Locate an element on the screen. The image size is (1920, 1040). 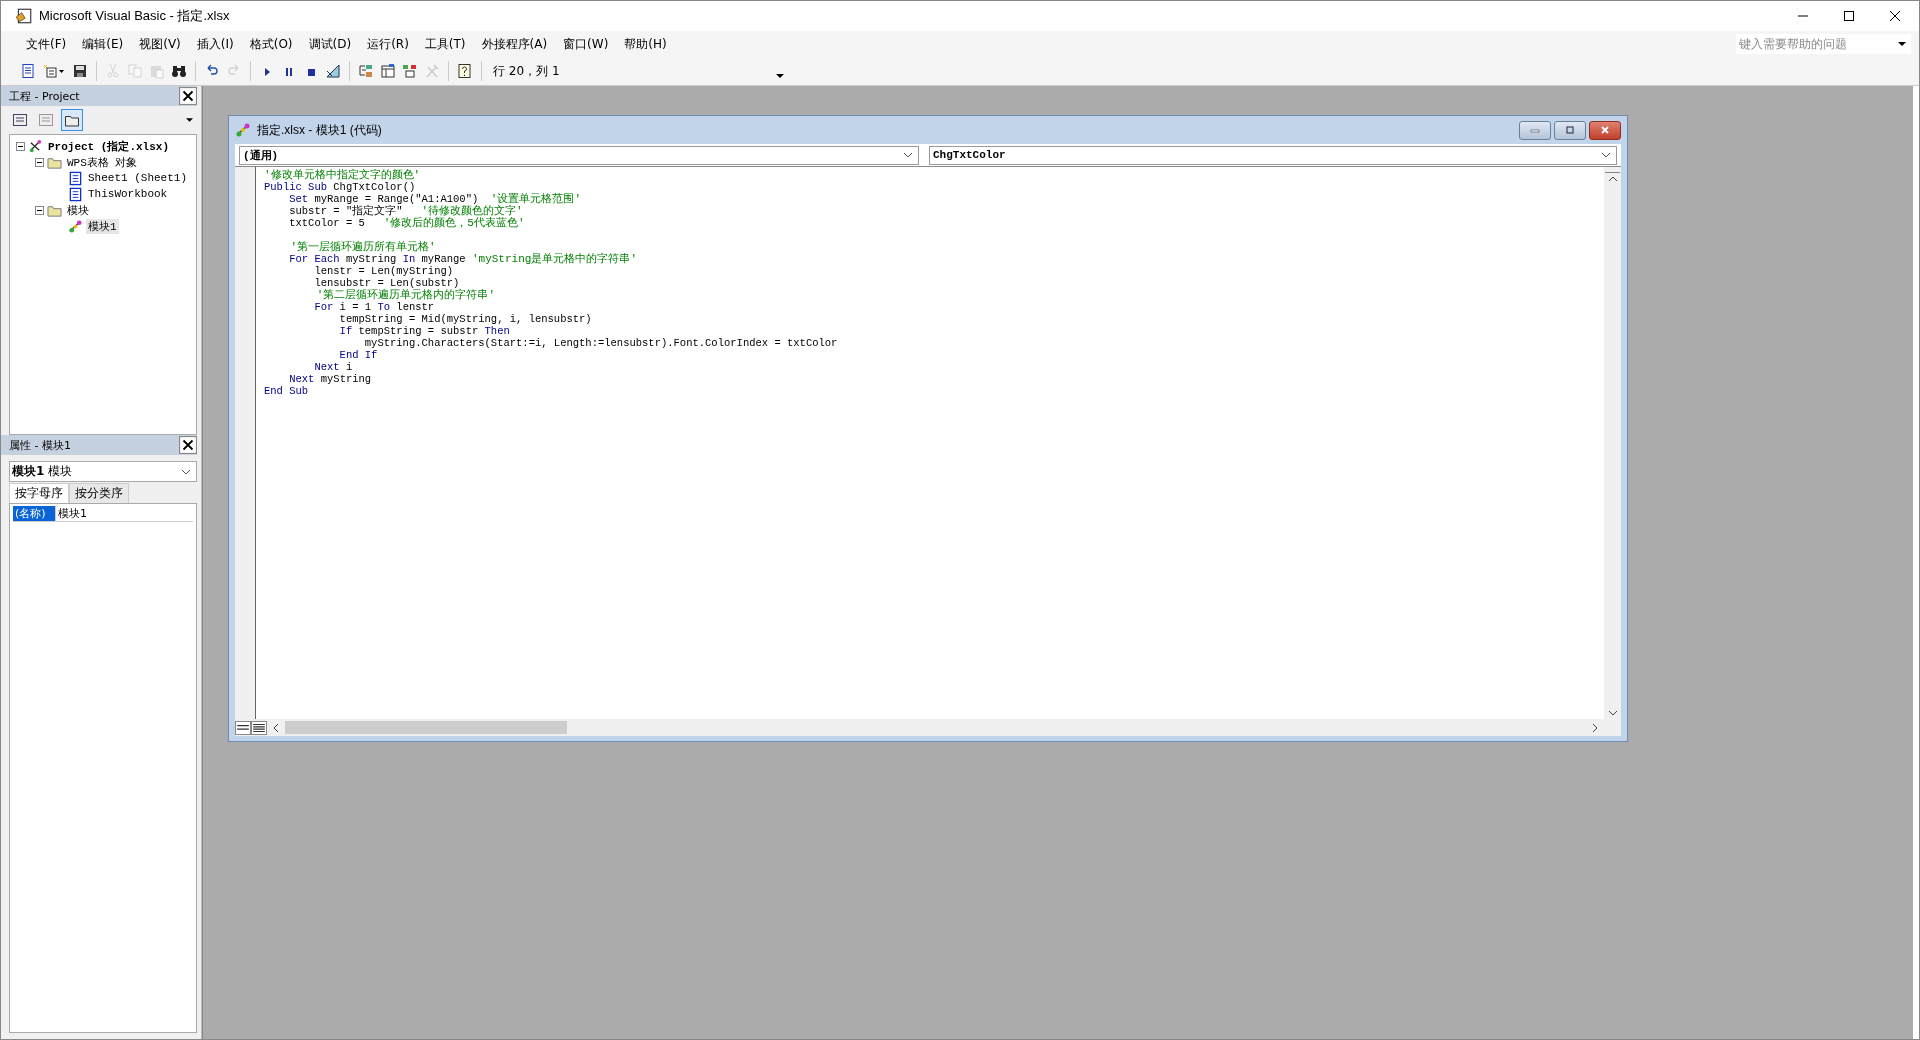
code-line: lenstr = Len(myString) is located at coordinates (384, 271).